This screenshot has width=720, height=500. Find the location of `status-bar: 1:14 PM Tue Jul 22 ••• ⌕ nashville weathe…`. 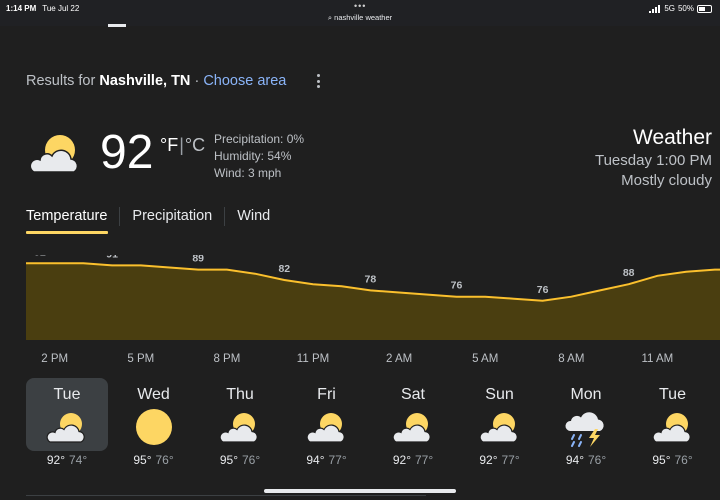

status-bar: 1:14 PM Tue Jul 22 ••• ⌕ nashville weathe… is located at coordinates (360, 13).